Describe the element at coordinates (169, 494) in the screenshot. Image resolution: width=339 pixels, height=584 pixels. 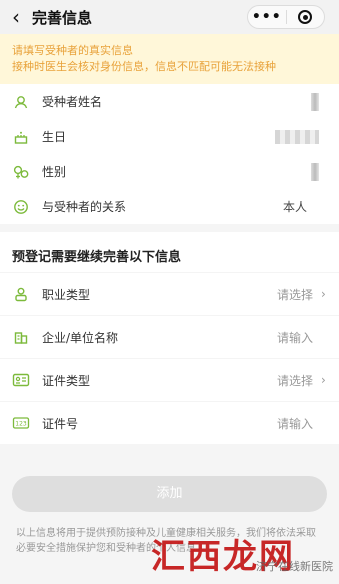
I see `add-button: 添加` at that location.